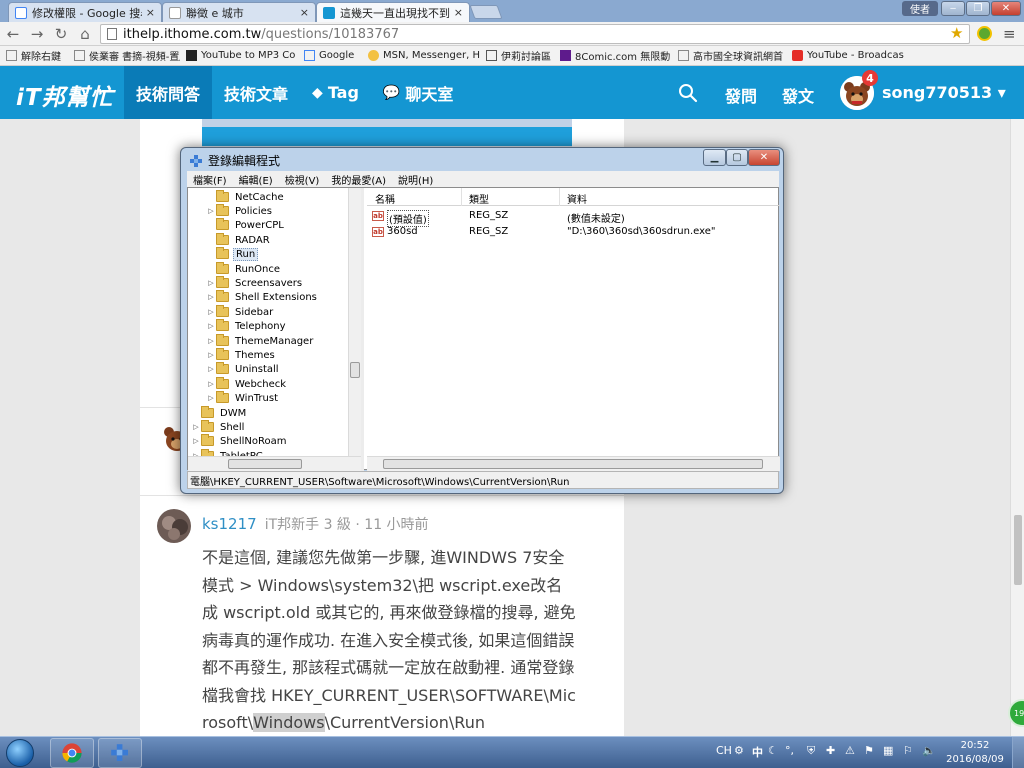 This screenshot has width=1024, height=768. What do you see at coordinates (354, 322) in the screenshot?
I see `tree-vertical-scrollbar` at bounding box center [354, 322].